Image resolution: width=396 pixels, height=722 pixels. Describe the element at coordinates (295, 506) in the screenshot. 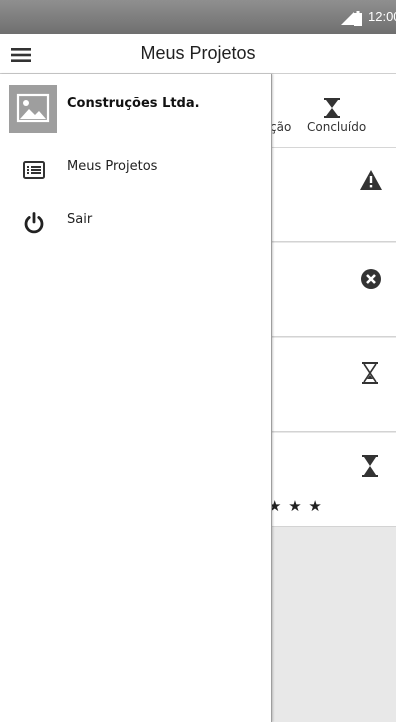

I see `rating-stars: ★ ★ ★` at that location.